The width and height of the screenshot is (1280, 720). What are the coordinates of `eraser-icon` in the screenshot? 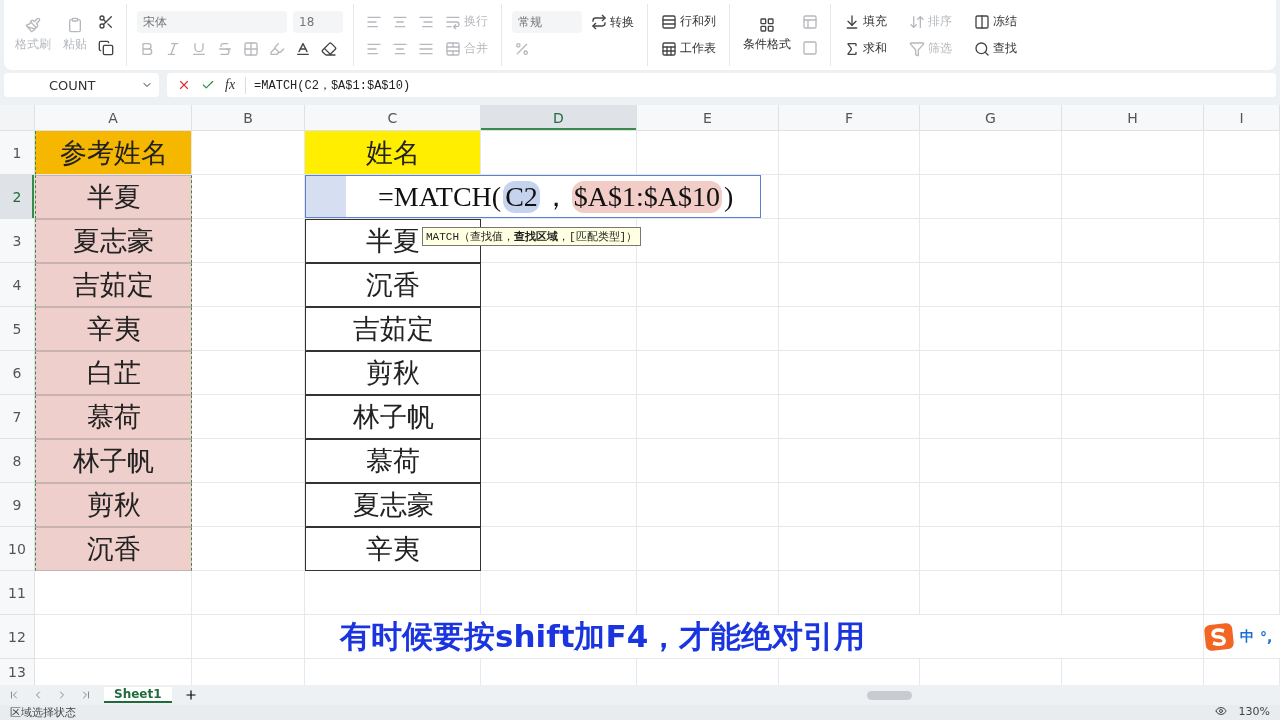 It's located at (329, 49).